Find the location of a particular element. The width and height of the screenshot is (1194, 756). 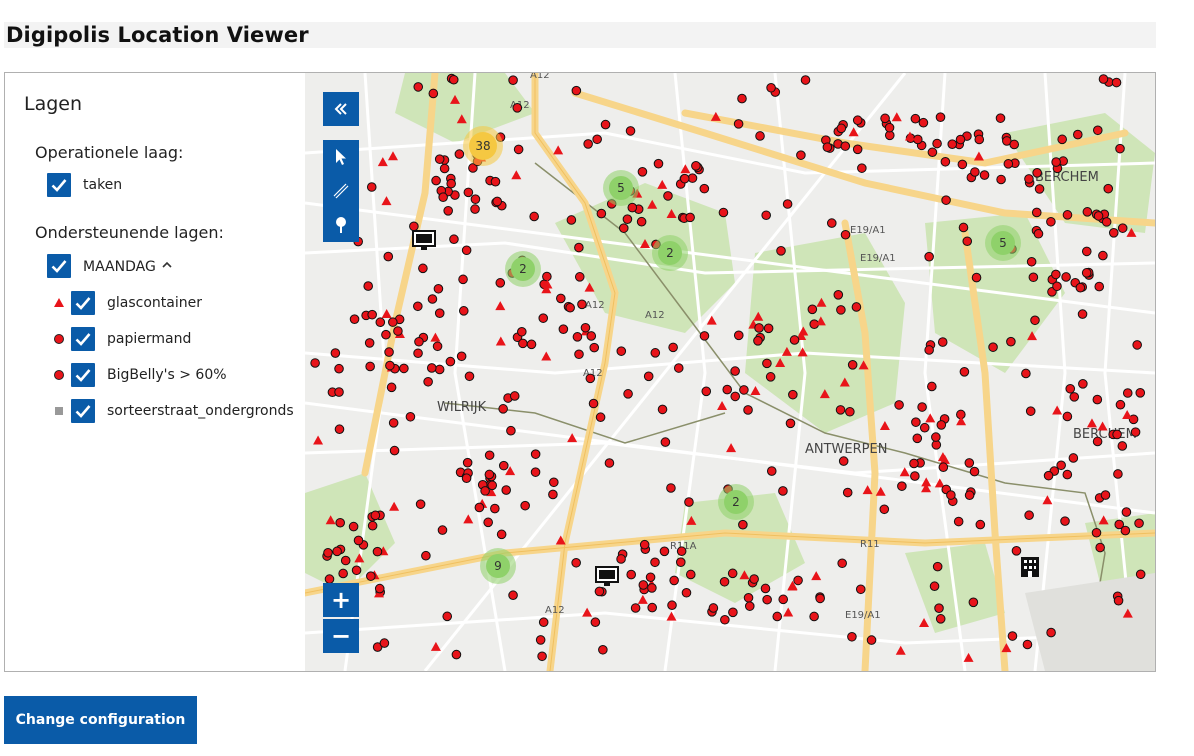

layer-checkbox-sorteerstraat is located at coordinates (83, 411).